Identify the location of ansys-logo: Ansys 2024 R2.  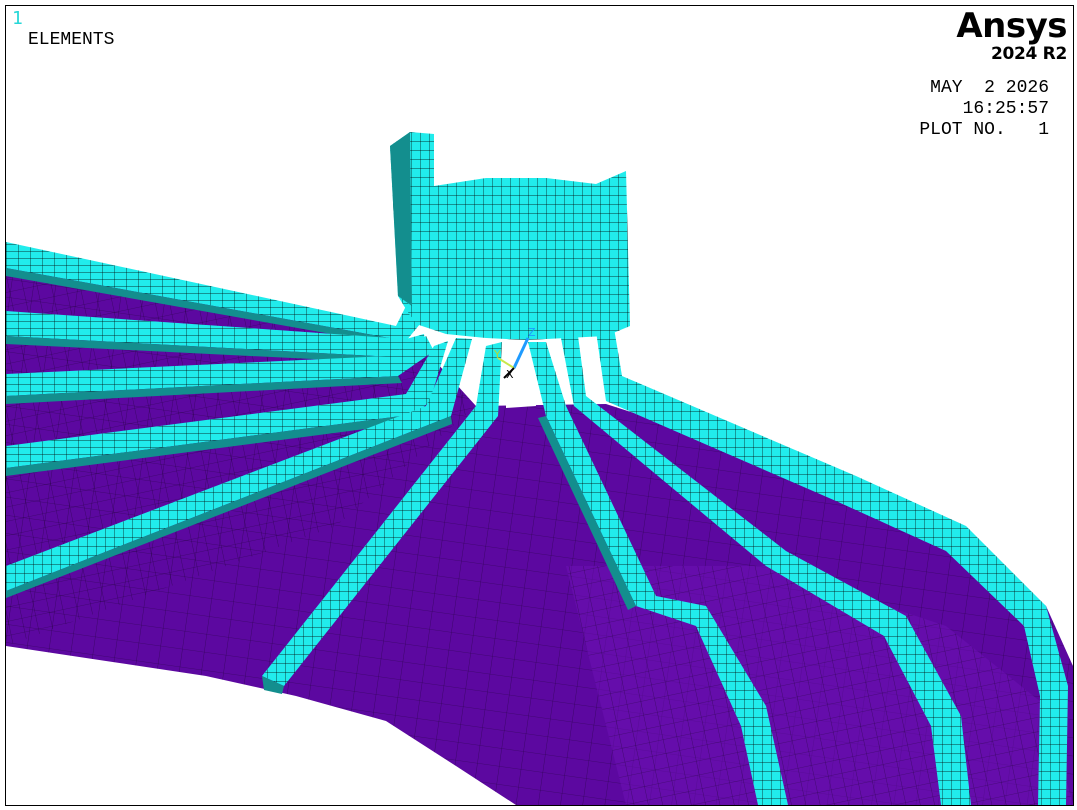
(1011, 36).